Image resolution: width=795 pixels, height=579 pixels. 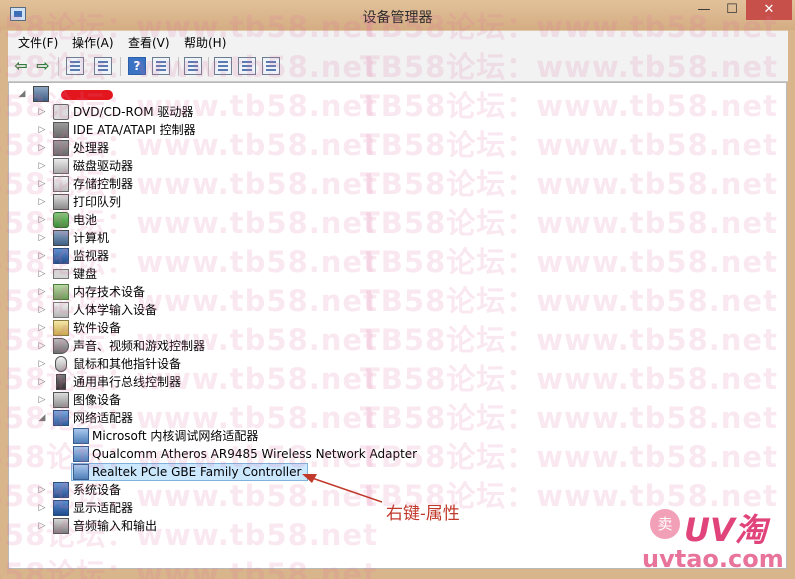 What do you see at coordinates (149, 42) in the screenshot?
I see `menu-view: 查看(V)` at bounding box center [149, 42].